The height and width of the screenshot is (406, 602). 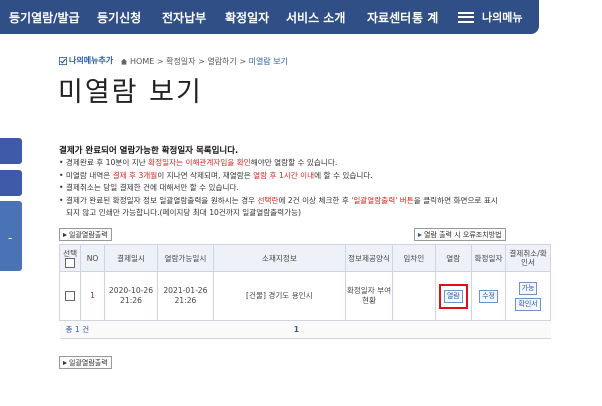 I want to click on troubleshoot-button: 열람 출력 시 오류조치방법, so click(x=460, y=234).